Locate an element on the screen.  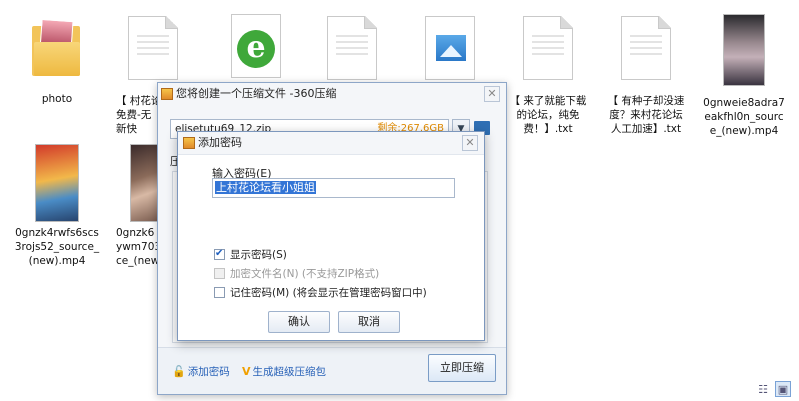
image-file-icon is located at coordinates (450, 48).